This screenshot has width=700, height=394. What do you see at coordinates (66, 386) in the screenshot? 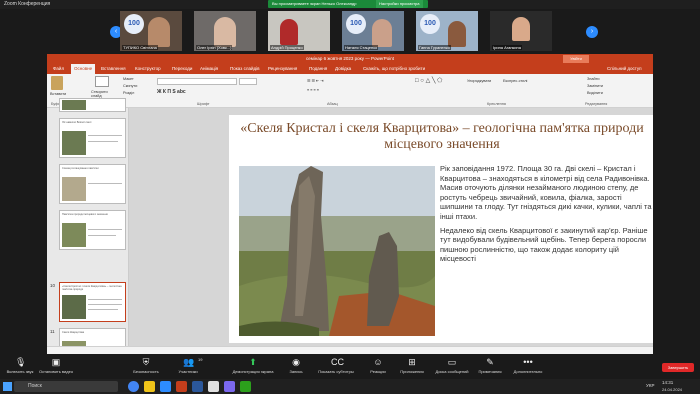
I see `taskbar-search: Поиск` at bounding box center [66, 386].